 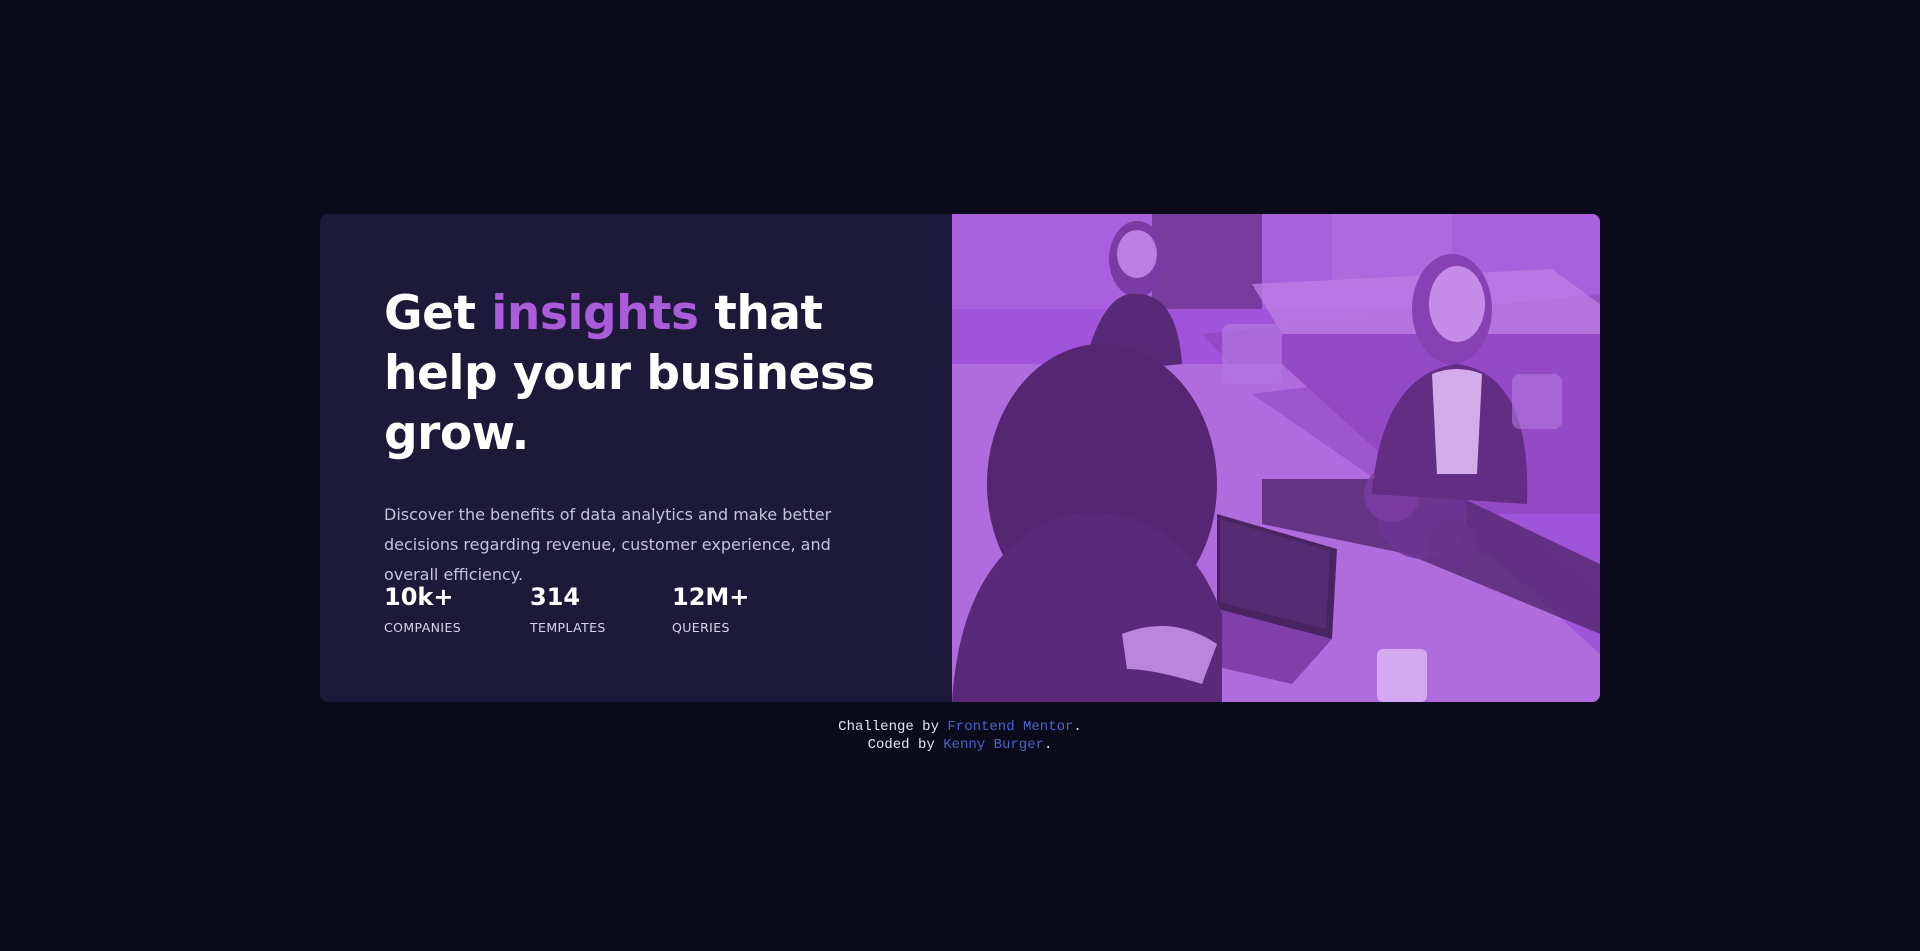 I want to click on stat-value: 314, so click(x=555, y=597).